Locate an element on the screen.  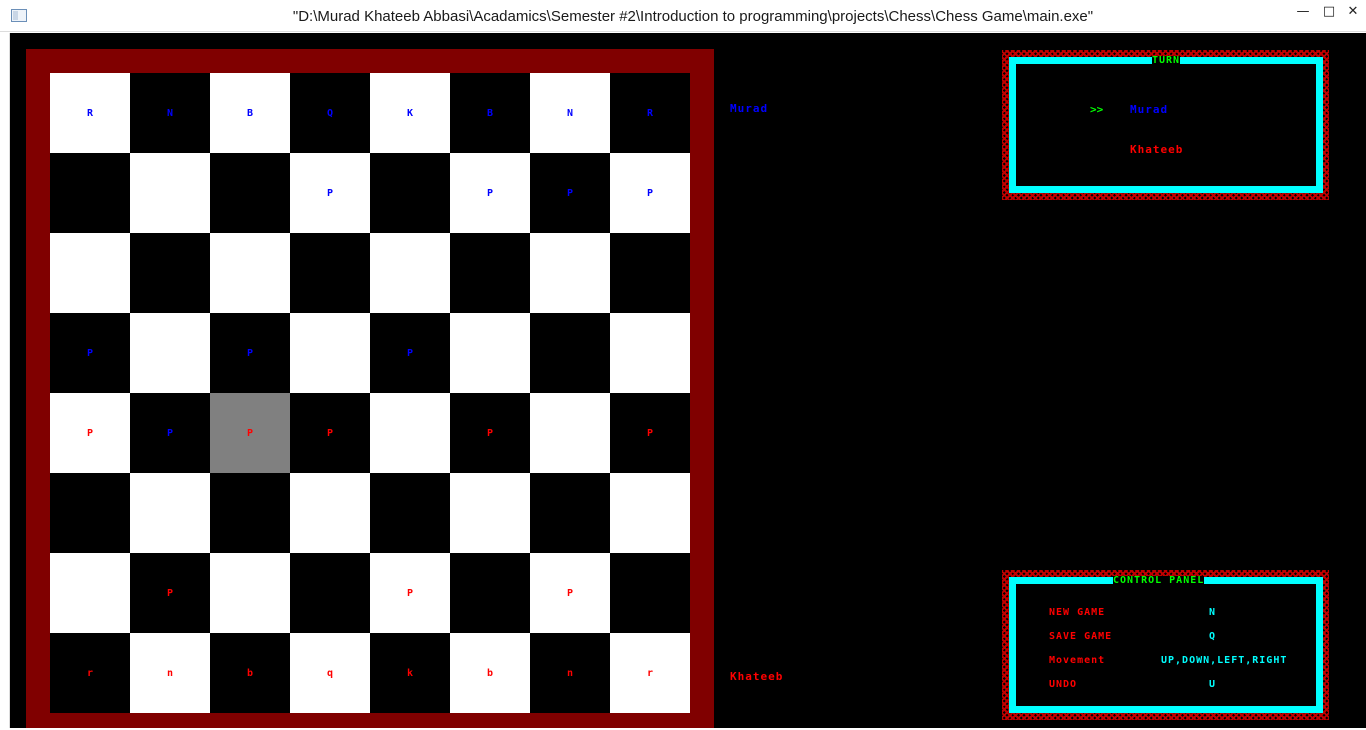
square-a3 is located at coordinates (90, 513).